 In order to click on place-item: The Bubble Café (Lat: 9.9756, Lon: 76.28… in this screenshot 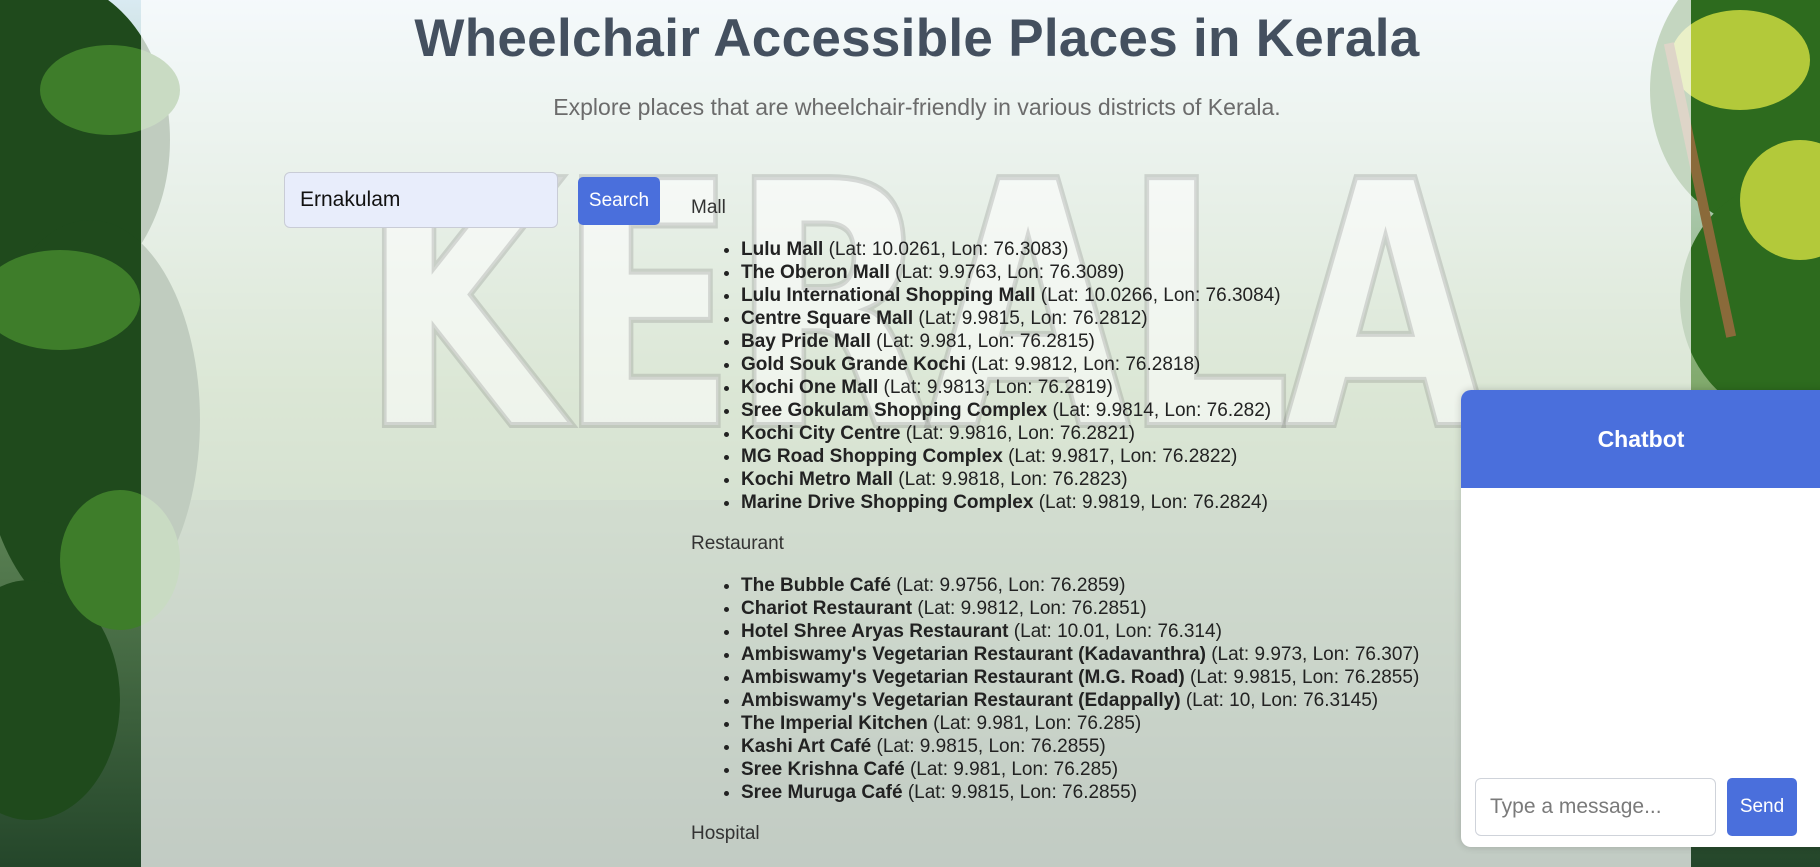, I will do `click(1106, 585)`.